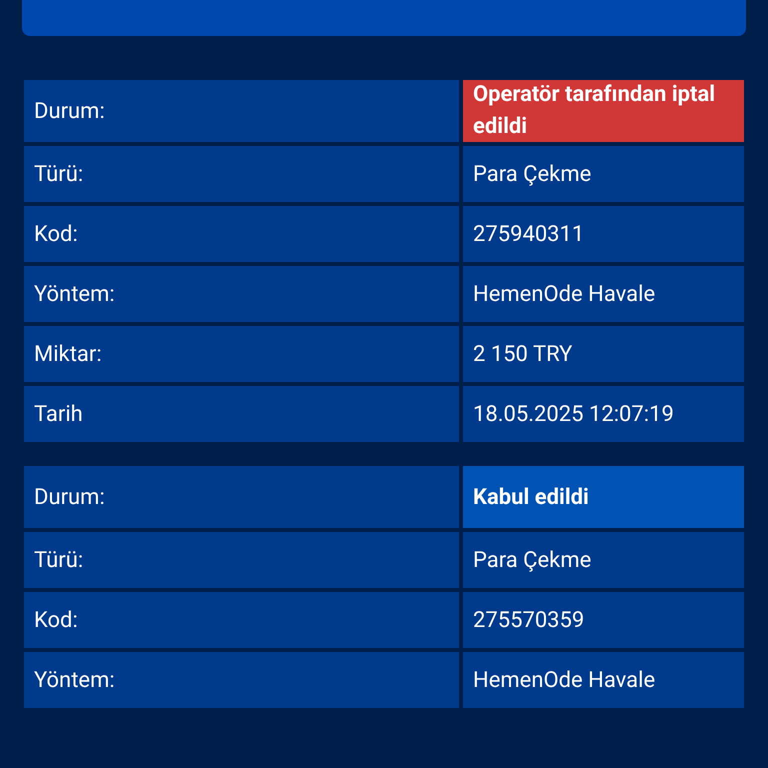 This screenshot has height=768, width=768. I want to click on table-cell: 18.05.2025 12:07:19, so click(603, 414).